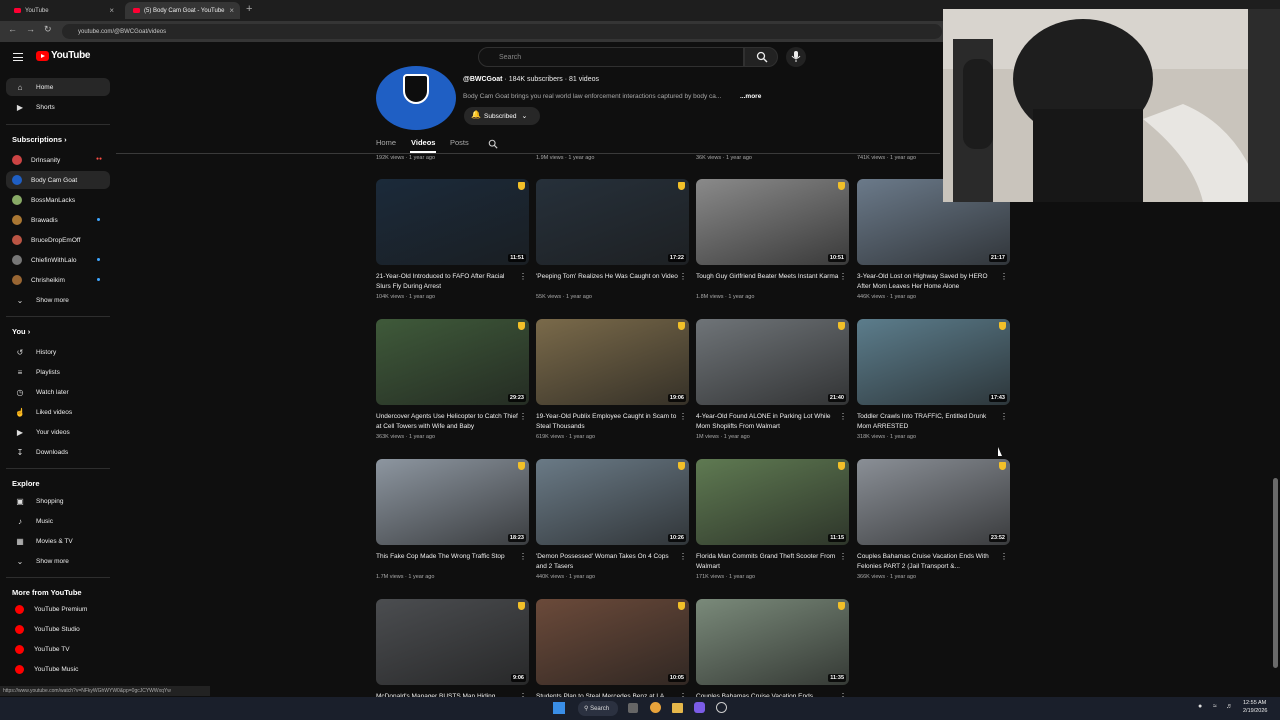 Image resolution: width=1280 pixels, height=720 pixels. I want to click on clock-time: 12:55 AM, so click(1254, 703).